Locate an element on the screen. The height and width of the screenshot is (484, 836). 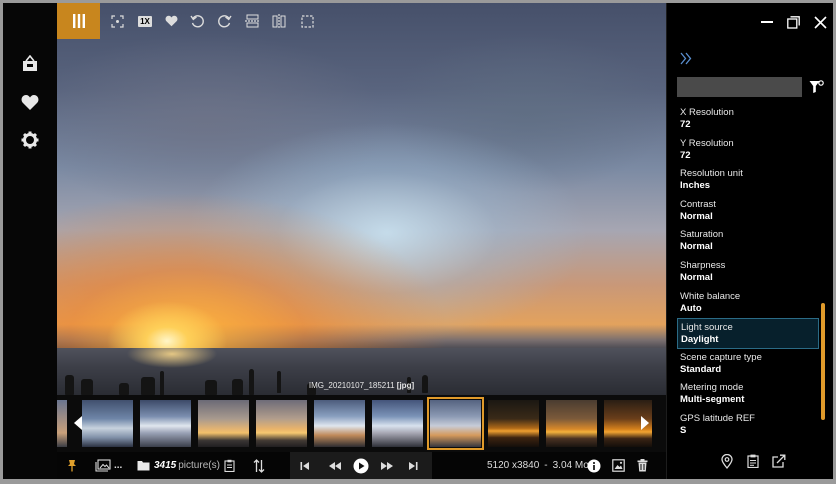
picture-count: 3415 picture(s) is located at coordinates (178, 465).